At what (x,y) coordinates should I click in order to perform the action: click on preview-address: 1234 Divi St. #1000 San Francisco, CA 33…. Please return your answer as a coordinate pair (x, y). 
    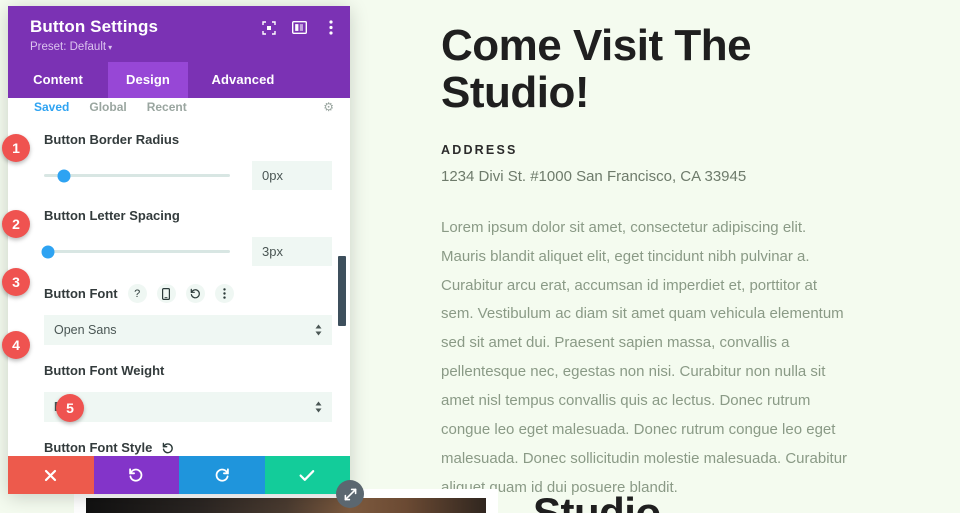
    Looking at the image, I should click on (594, 177).